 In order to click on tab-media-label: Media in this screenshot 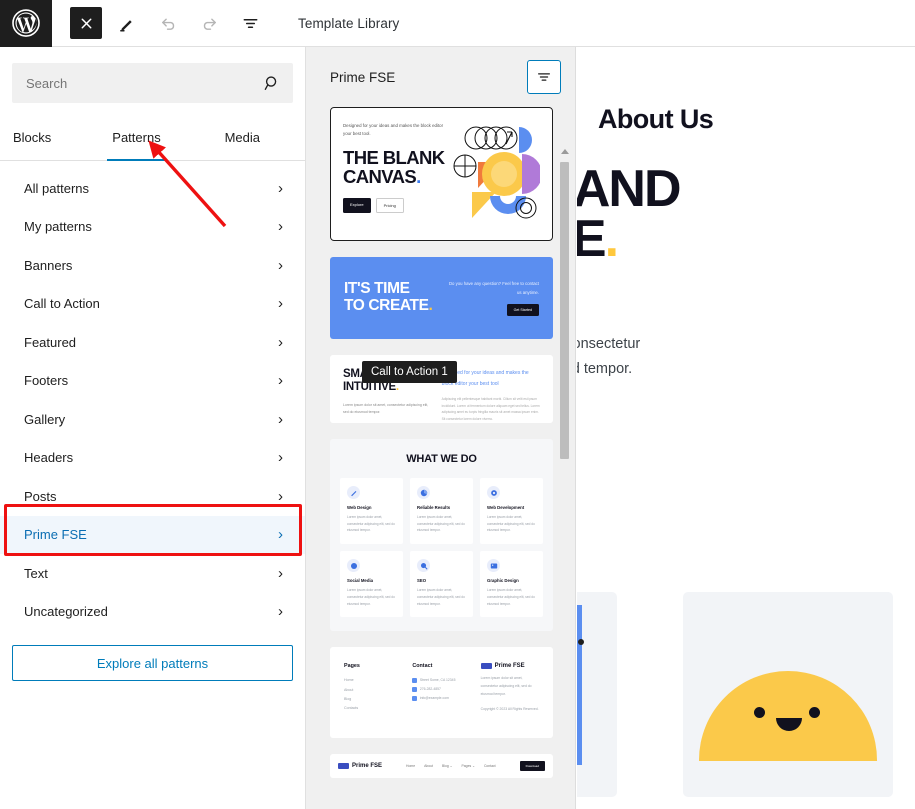, I will do `click(242, 137)`.